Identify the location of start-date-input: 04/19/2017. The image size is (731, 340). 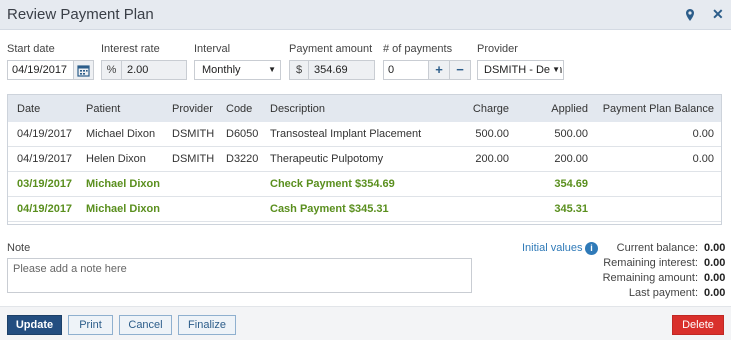
(40, 70).